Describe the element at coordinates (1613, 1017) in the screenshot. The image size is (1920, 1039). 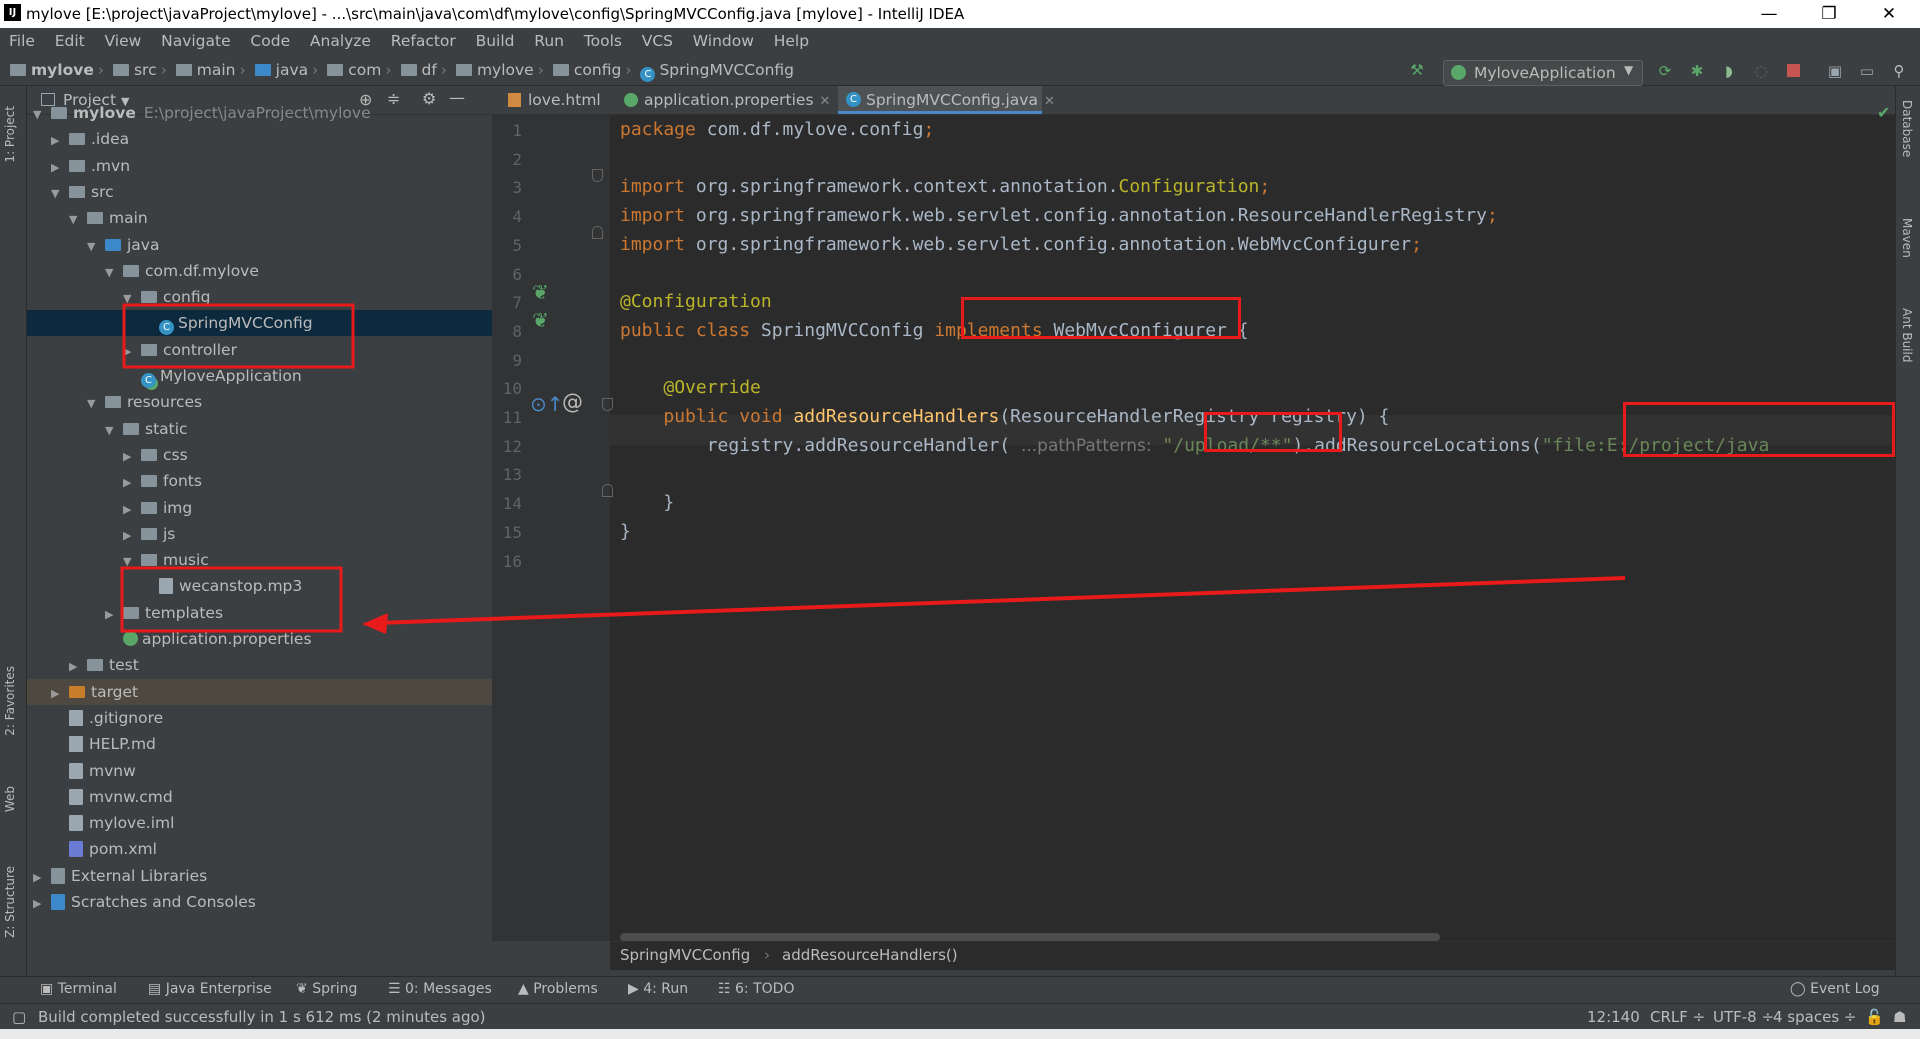
I see `cursor-position: 12:140` at that location.